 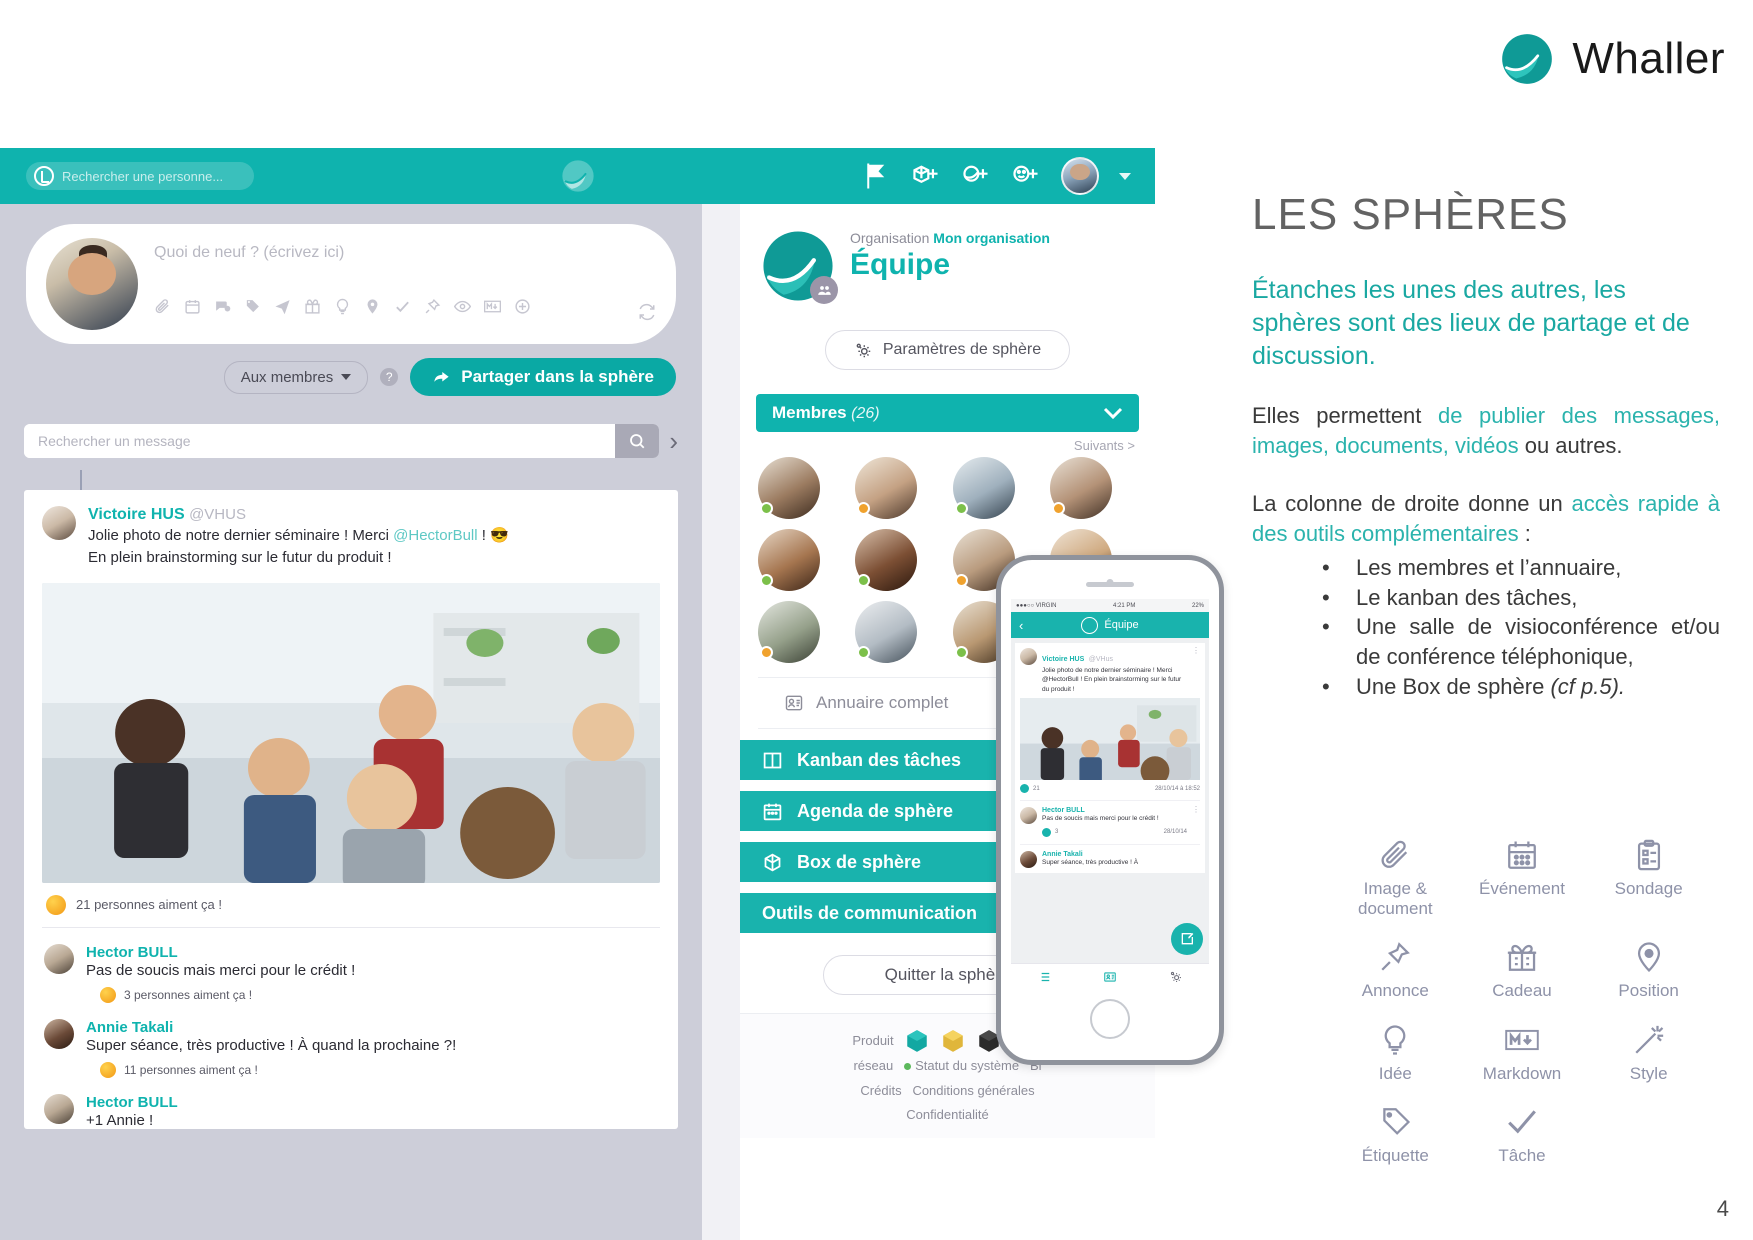 What do you see at coordinates (1648, 970) in the screenshot?
I see `tool-position: Position` at bounding box center [1648, 970].